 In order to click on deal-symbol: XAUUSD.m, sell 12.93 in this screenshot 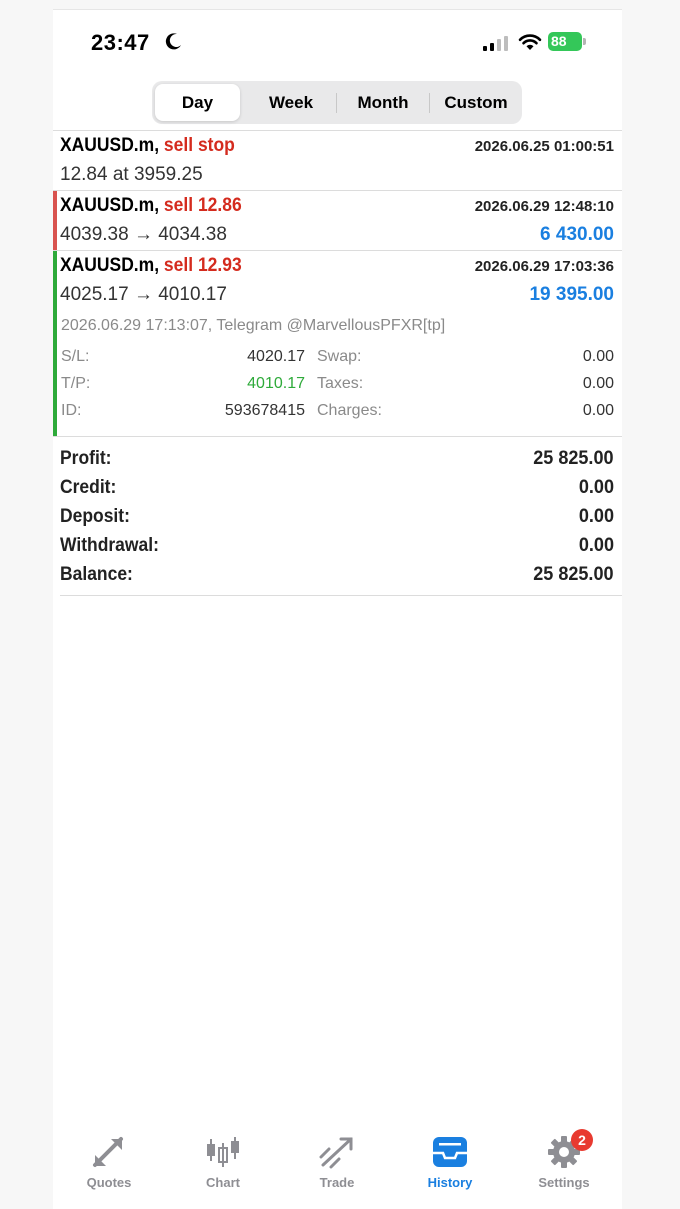, I will do `click(151, 266)`.